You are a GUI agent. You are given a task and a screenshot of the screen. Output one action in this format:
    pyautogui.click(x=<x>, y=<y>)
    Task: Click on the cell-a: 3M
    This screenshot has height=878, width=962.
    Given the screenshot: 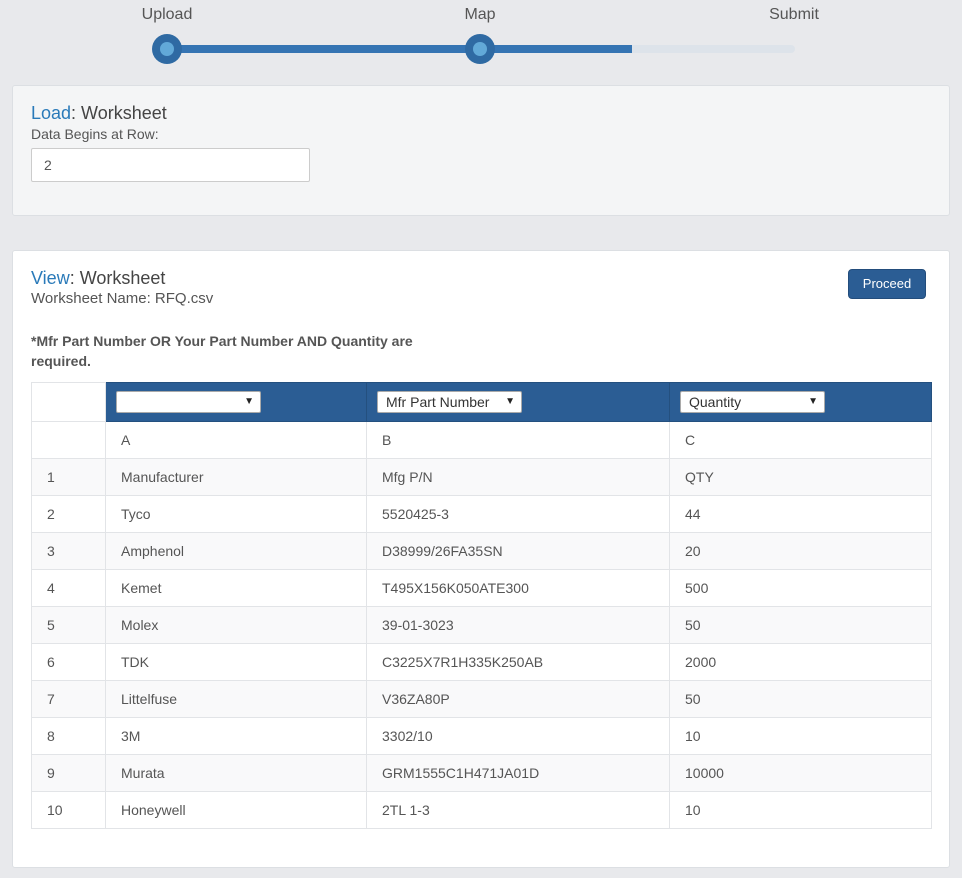 What is the action you would take?
    pyautogui.click(x=236, y=736)
    